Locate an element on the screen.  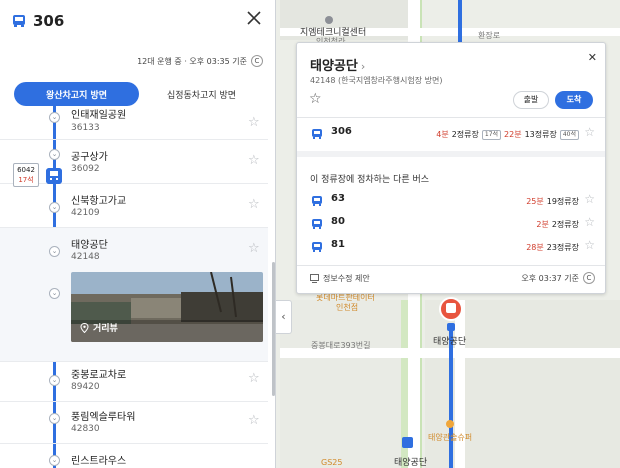
list-item: 공구상가 36092 ☆ is located at coordinates (134, 162).